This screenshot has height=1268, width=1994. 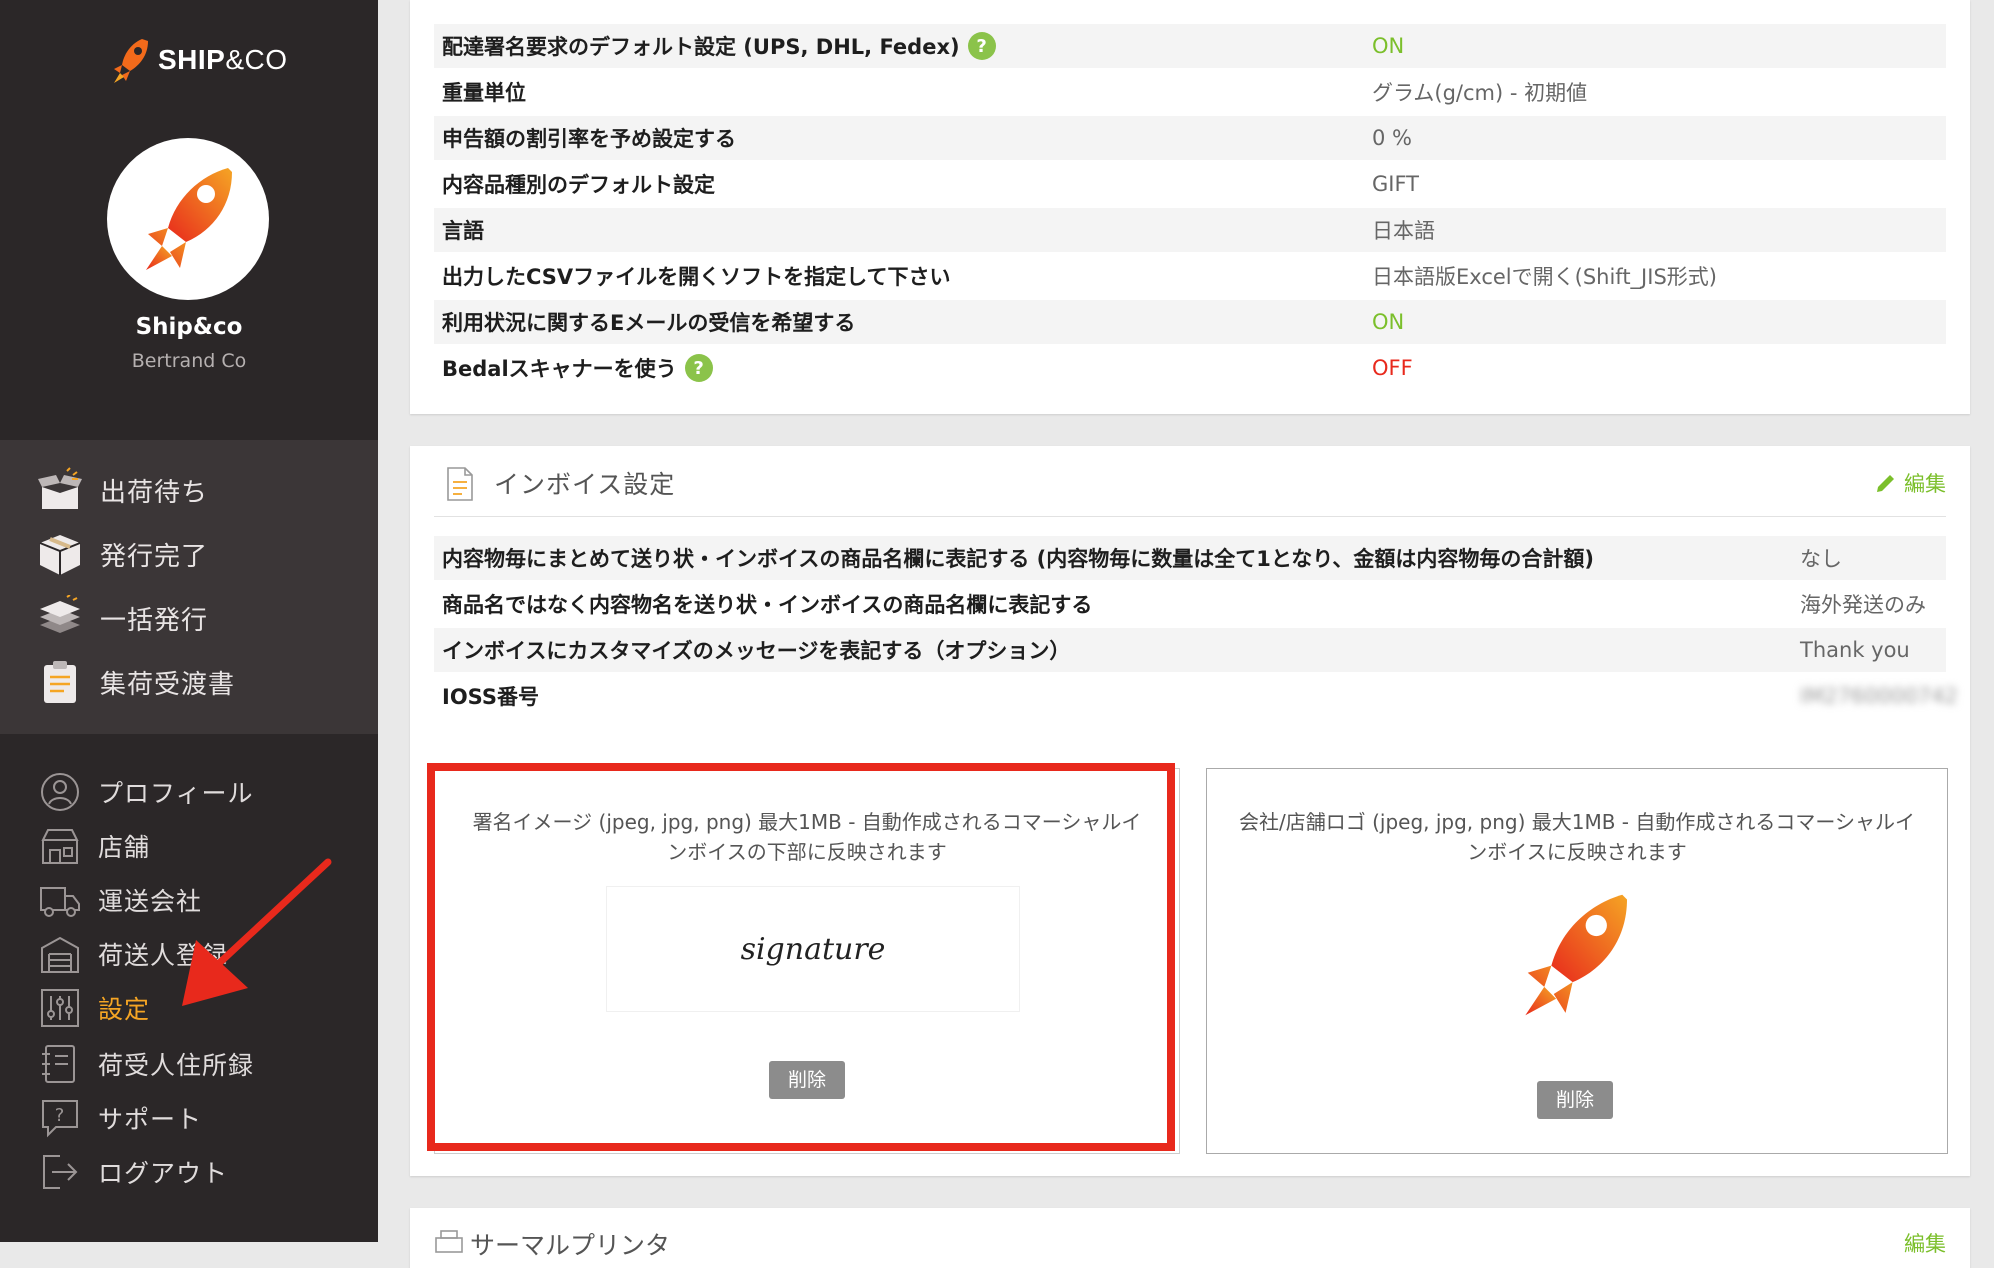 I want to click on logout-icon, so click(x=60, y=1172).